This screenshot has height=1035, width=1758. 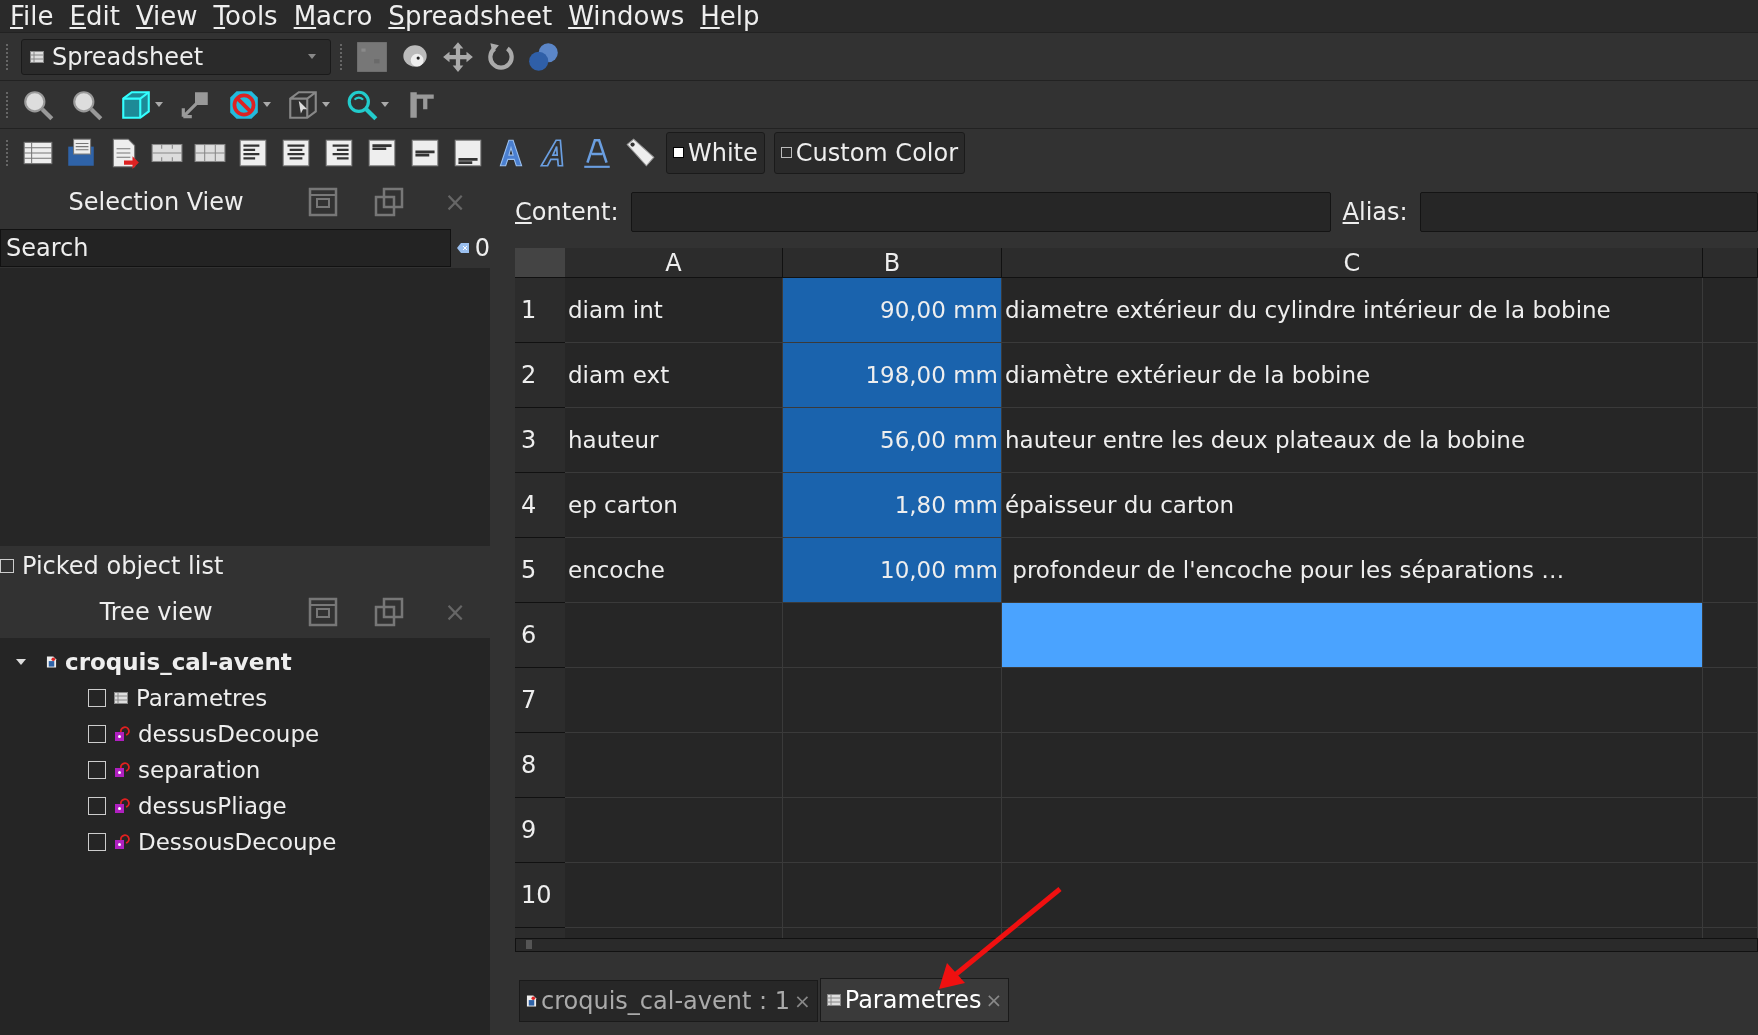 I want to click on alias-field, so click(x=1588, y=212).